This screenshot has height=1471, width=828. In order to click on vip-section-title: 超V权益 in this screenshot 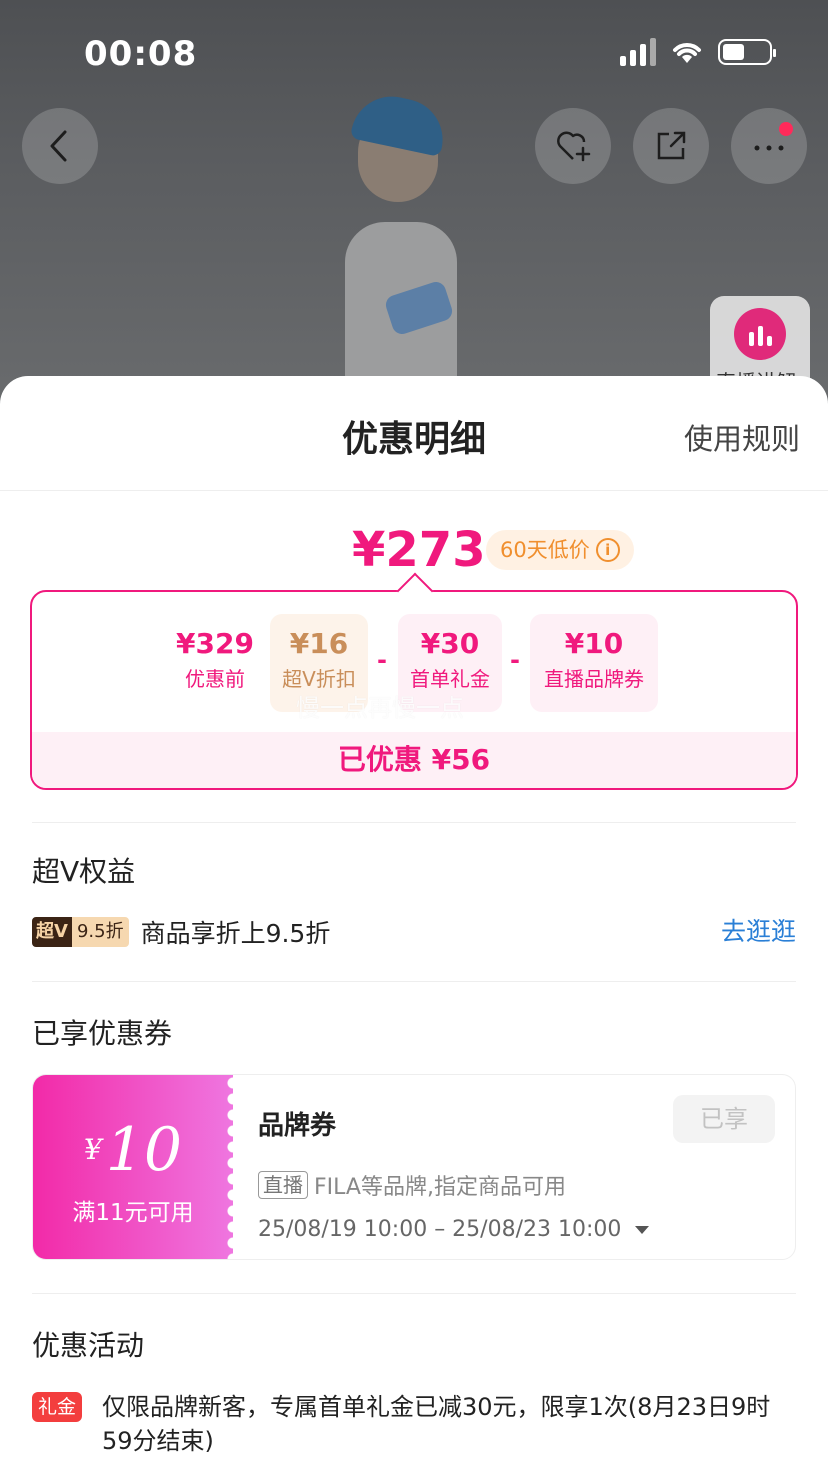, I will do `click(84, 871)`.